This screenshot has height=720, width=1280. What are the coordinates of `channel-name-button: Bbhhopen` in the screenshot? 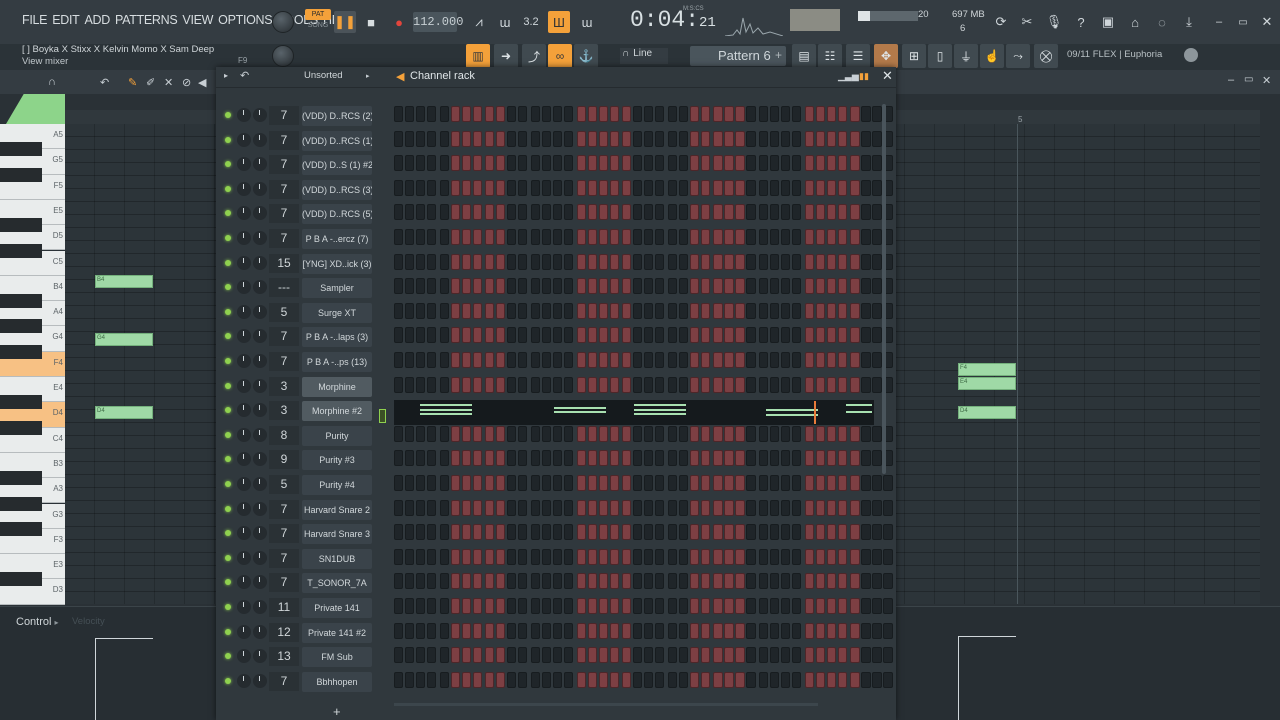 It's located at (337, 681).